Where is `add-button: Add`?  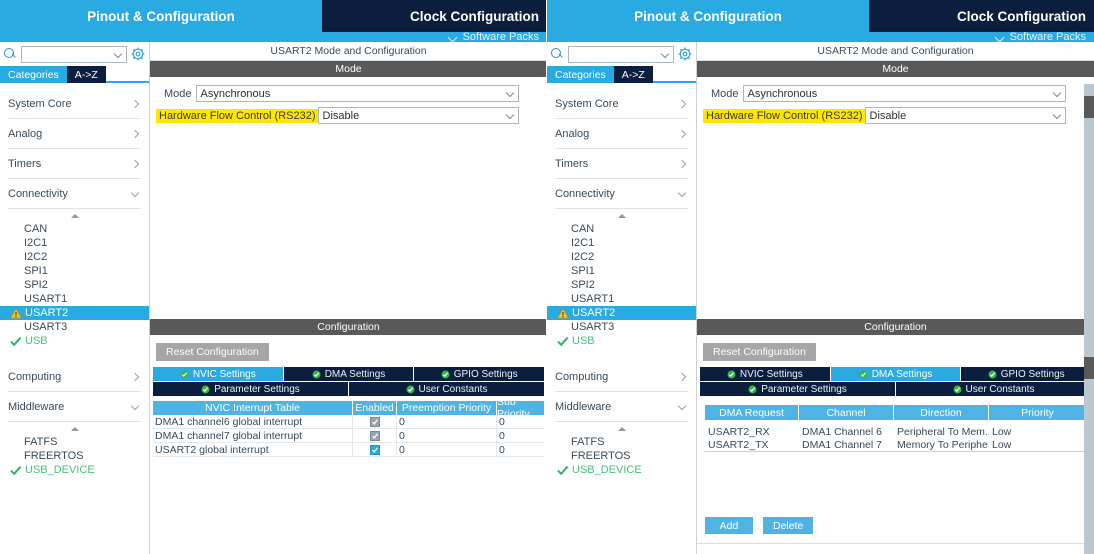 add-button: Add is located at coordinates (729, 525).